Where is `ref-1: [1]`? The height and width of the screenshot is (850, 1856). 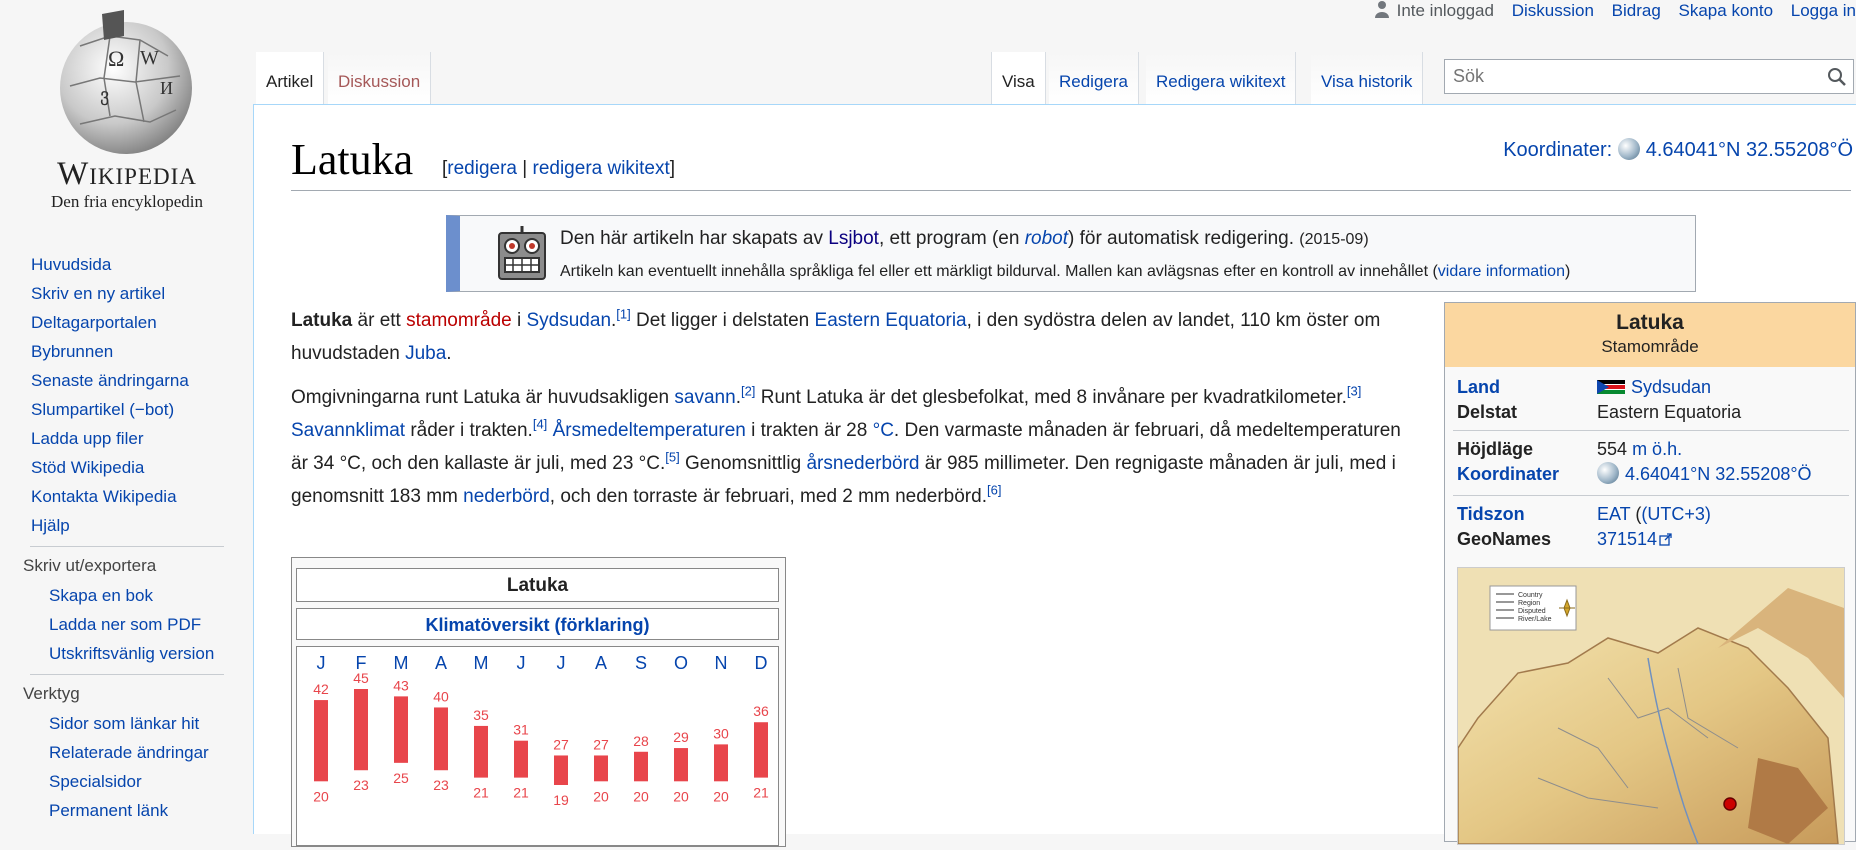 ref-1: [1] is located at coordinates (623, 314).